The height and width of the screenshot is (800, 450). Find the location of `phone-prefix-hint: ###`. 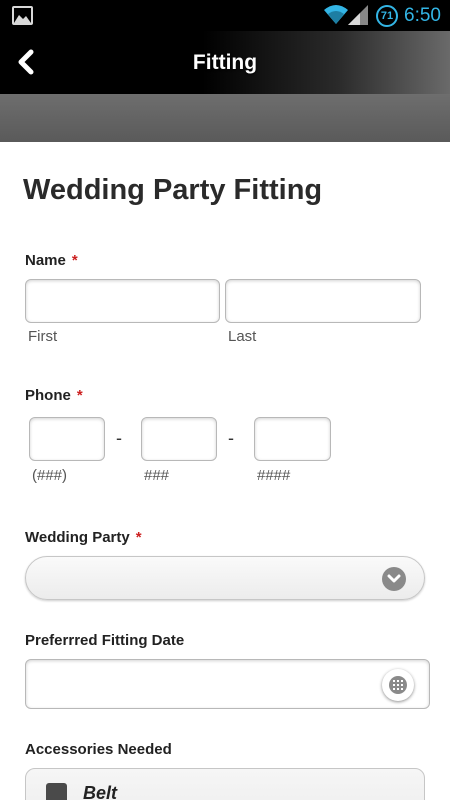

phone-prefix-hint: ### is located at coordinates (157, 475).